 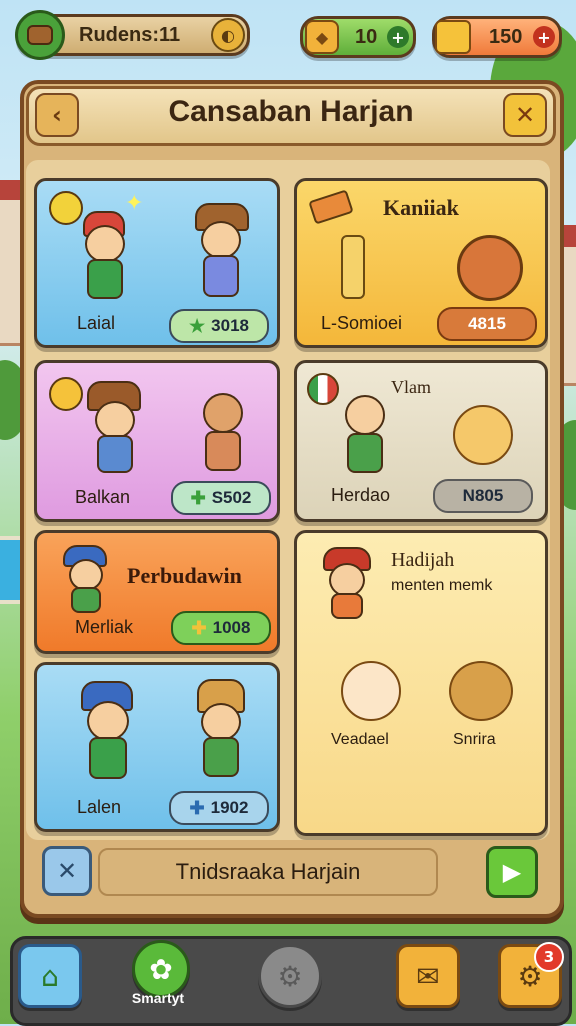 I want to click on shop-card-2: Kaniiak L-Somioei 4815, so click(x=421, y=263).